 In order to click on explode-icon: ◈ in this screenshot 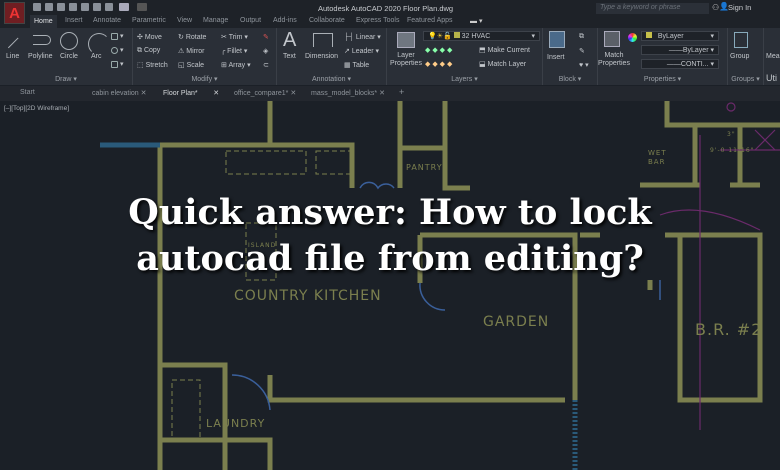, I will do `click(265, 51)`.